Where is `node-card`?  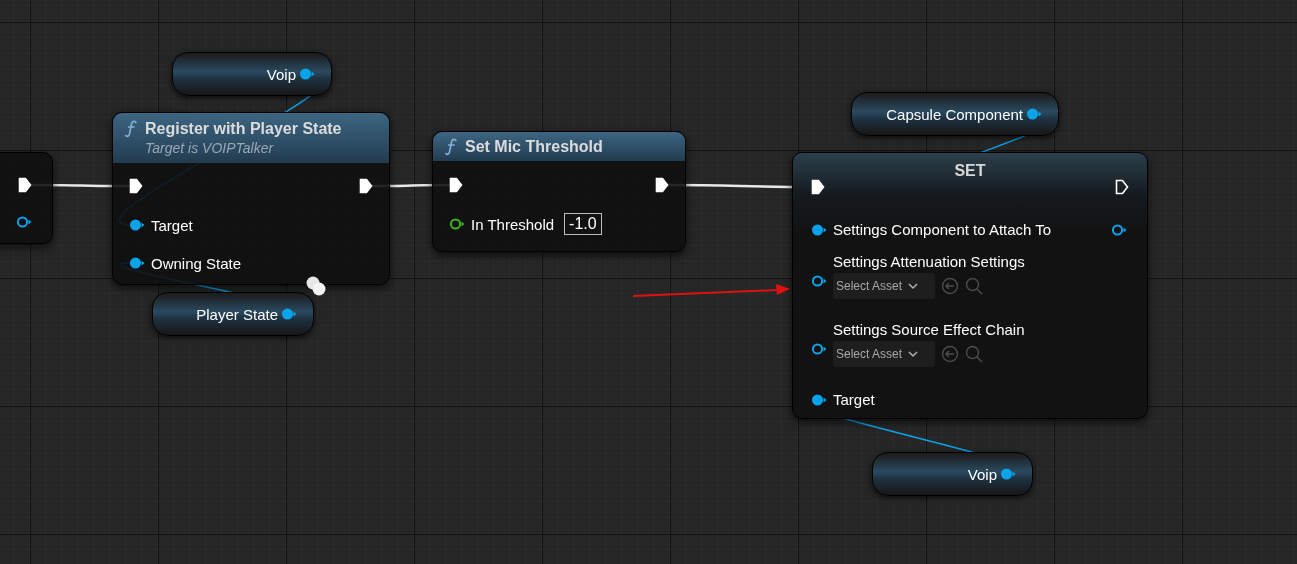 node-card is located at coordinates (26, 198).